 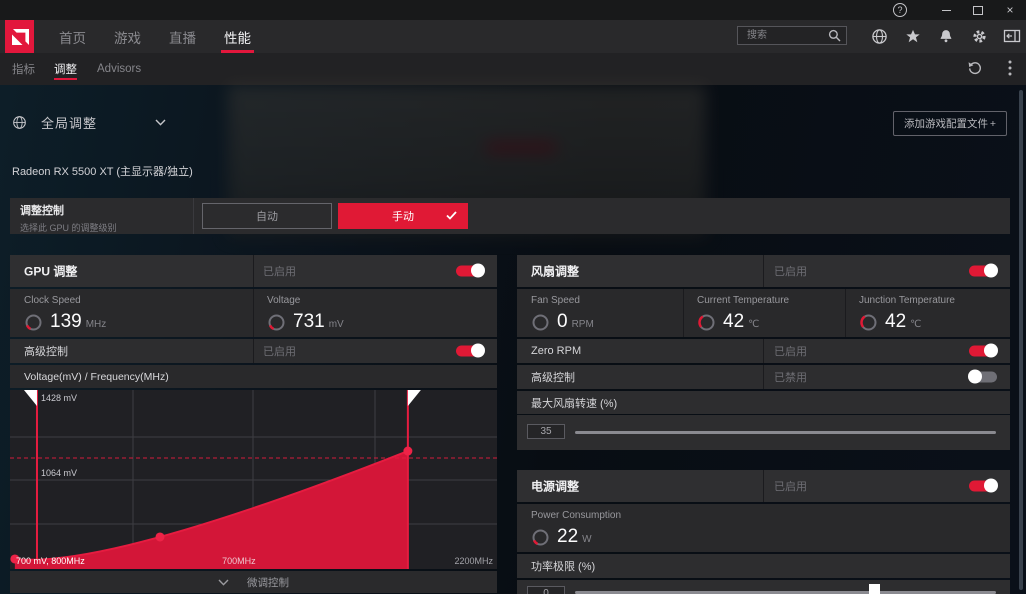 I want to click on max-fan-speed-slider-row: 35, so click(x=763, y=432).